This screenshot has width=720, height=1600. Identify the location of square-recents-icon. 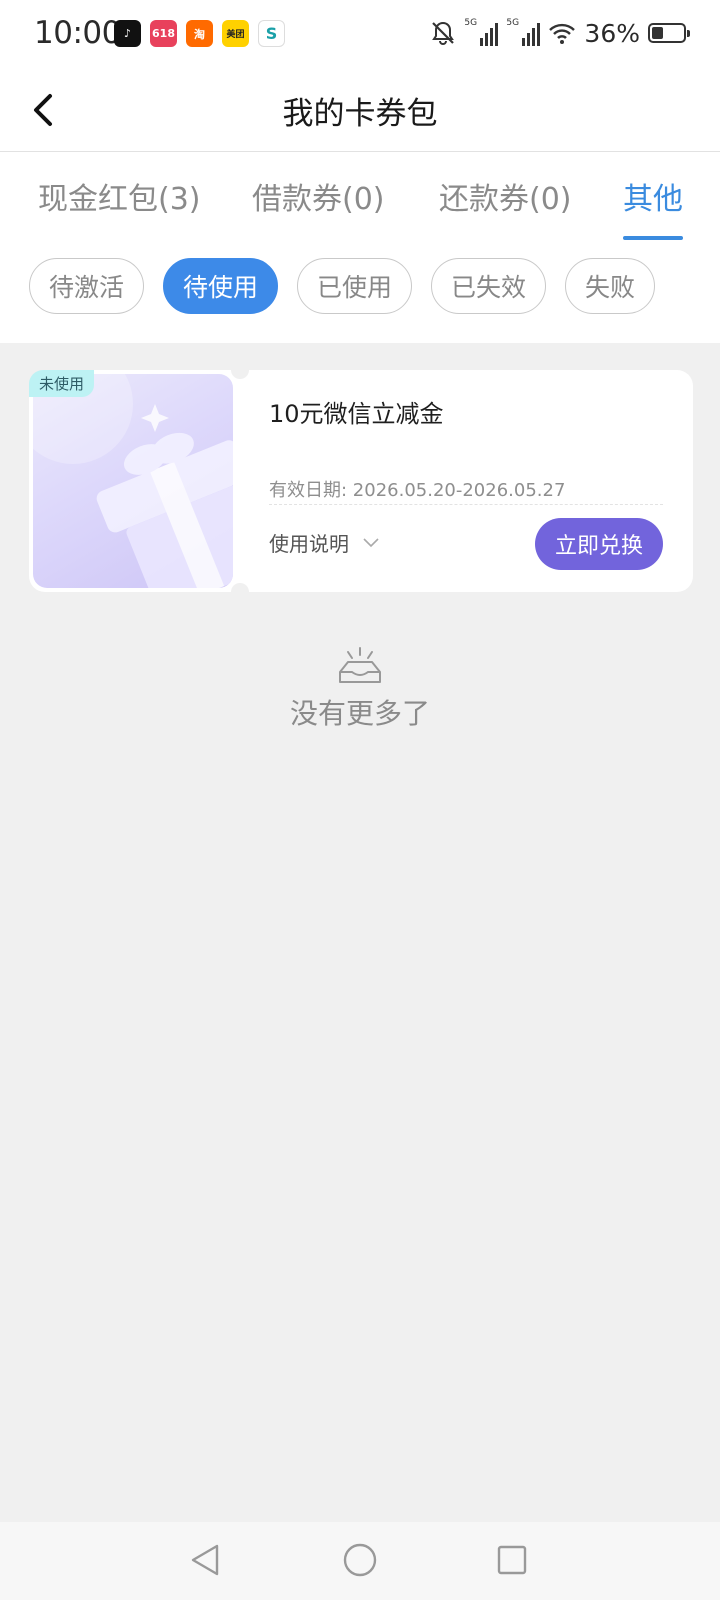
(512, 1560).